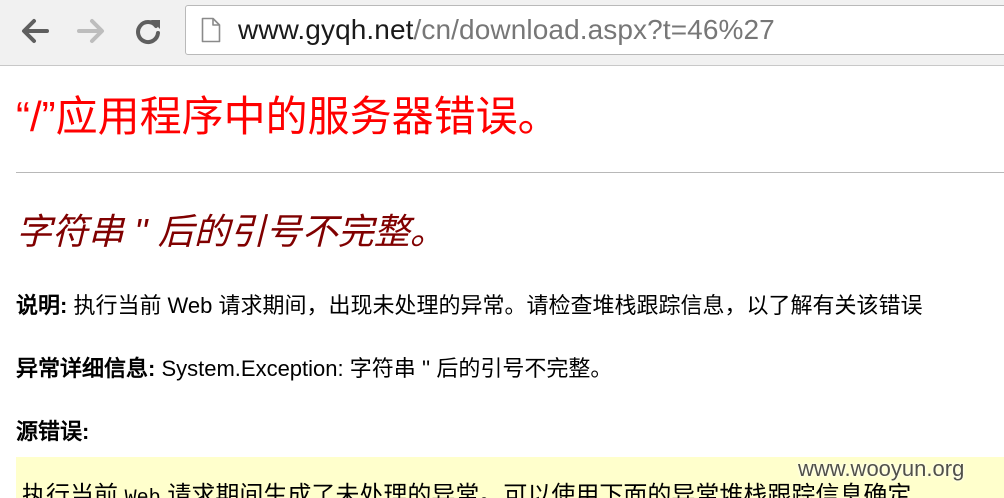  What do you see at coordinates (143, 492) in the screenshot?
I see `source-error-mono: Web` at bounding box center [143, 492].